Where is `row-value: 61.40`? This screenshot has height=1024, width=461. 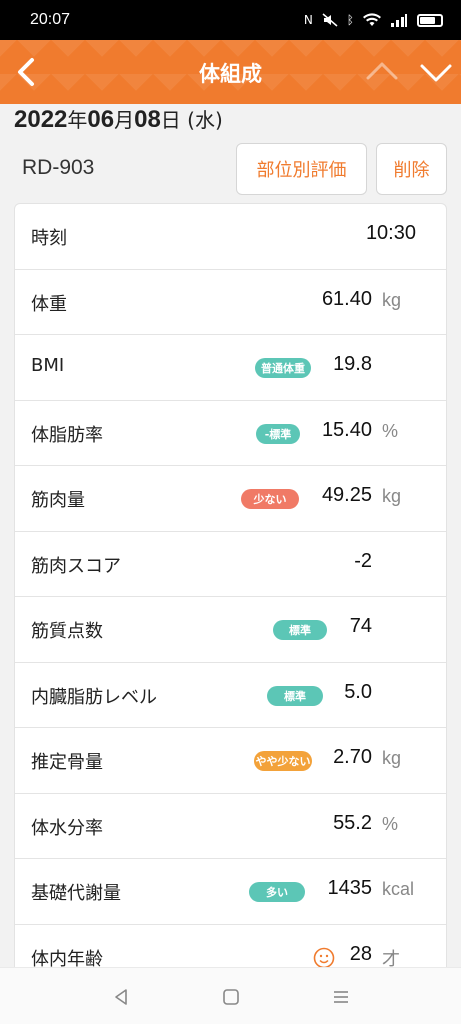 row-value: 61.40 is located at coordinates (346, 298).